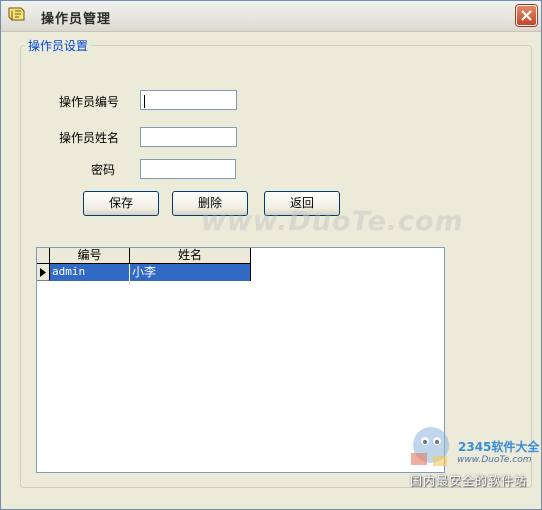 The image size is (542, 510). Describe the element at coordinates (121, 203) in the screenshot. I see `save-button: 保存` at that location.